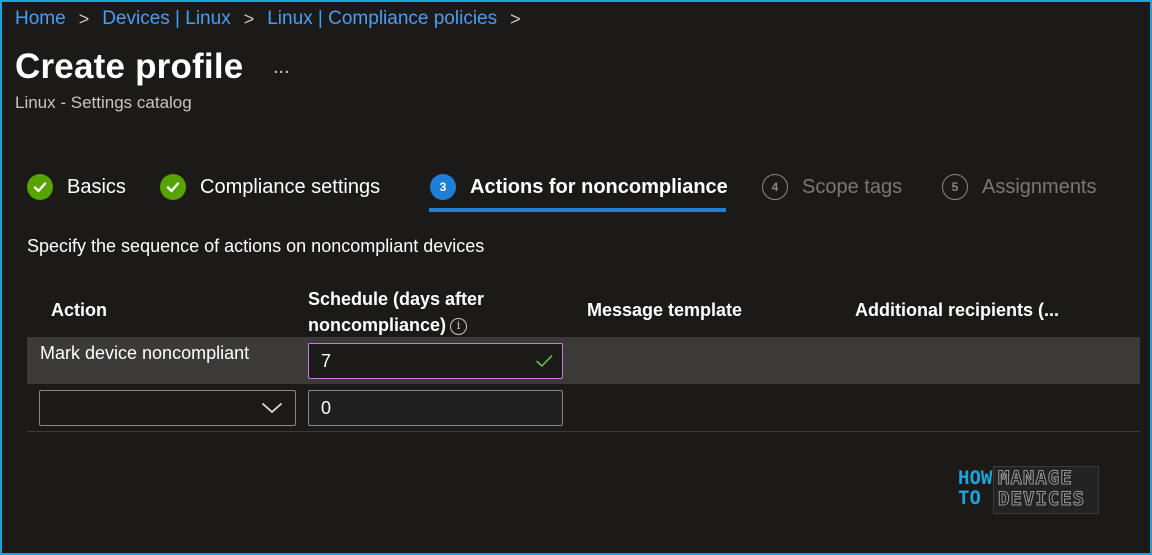  I want to click on schedule-input: 7, so click(435, 361).